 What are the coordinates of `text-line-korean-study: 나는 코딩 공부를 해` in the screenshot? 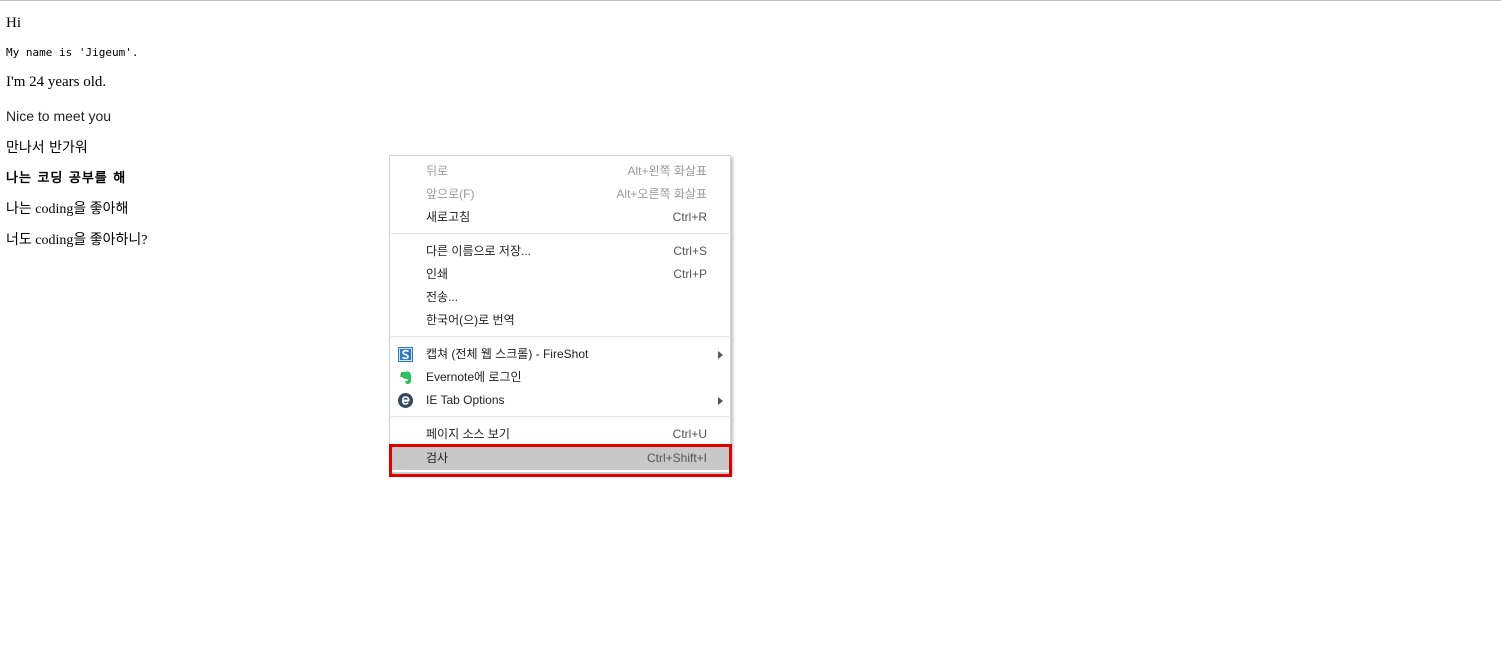 It's located at (66, 178).